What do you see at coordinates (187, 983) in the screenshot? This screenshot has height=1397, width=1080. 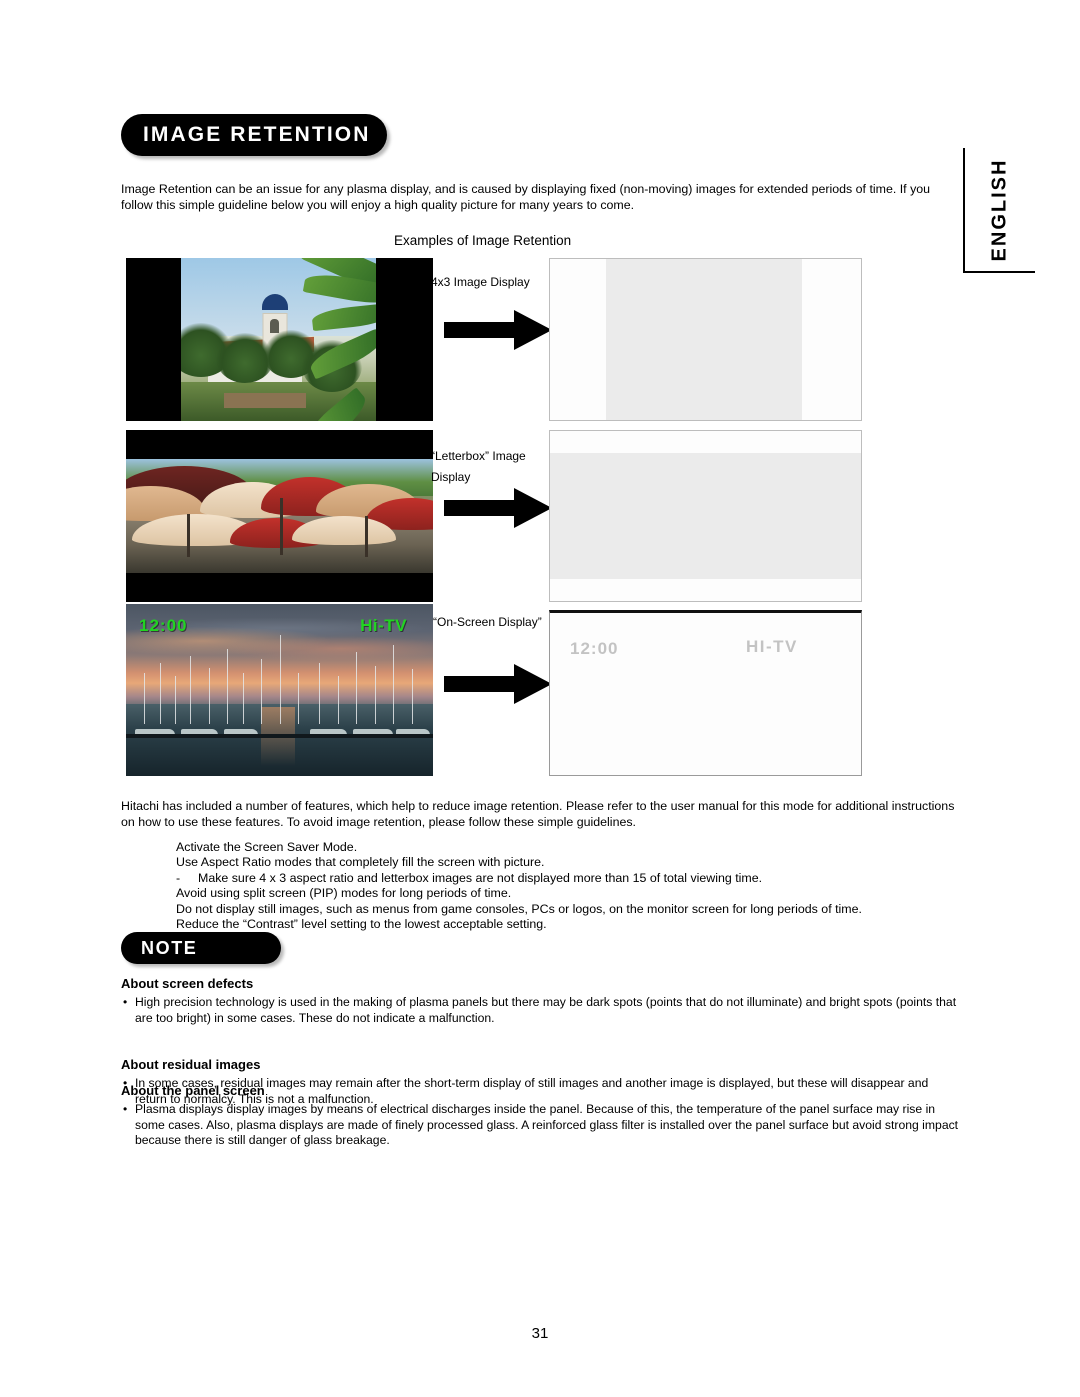 I see `note-heading: About screen defects` at bounding box center [187, 983].